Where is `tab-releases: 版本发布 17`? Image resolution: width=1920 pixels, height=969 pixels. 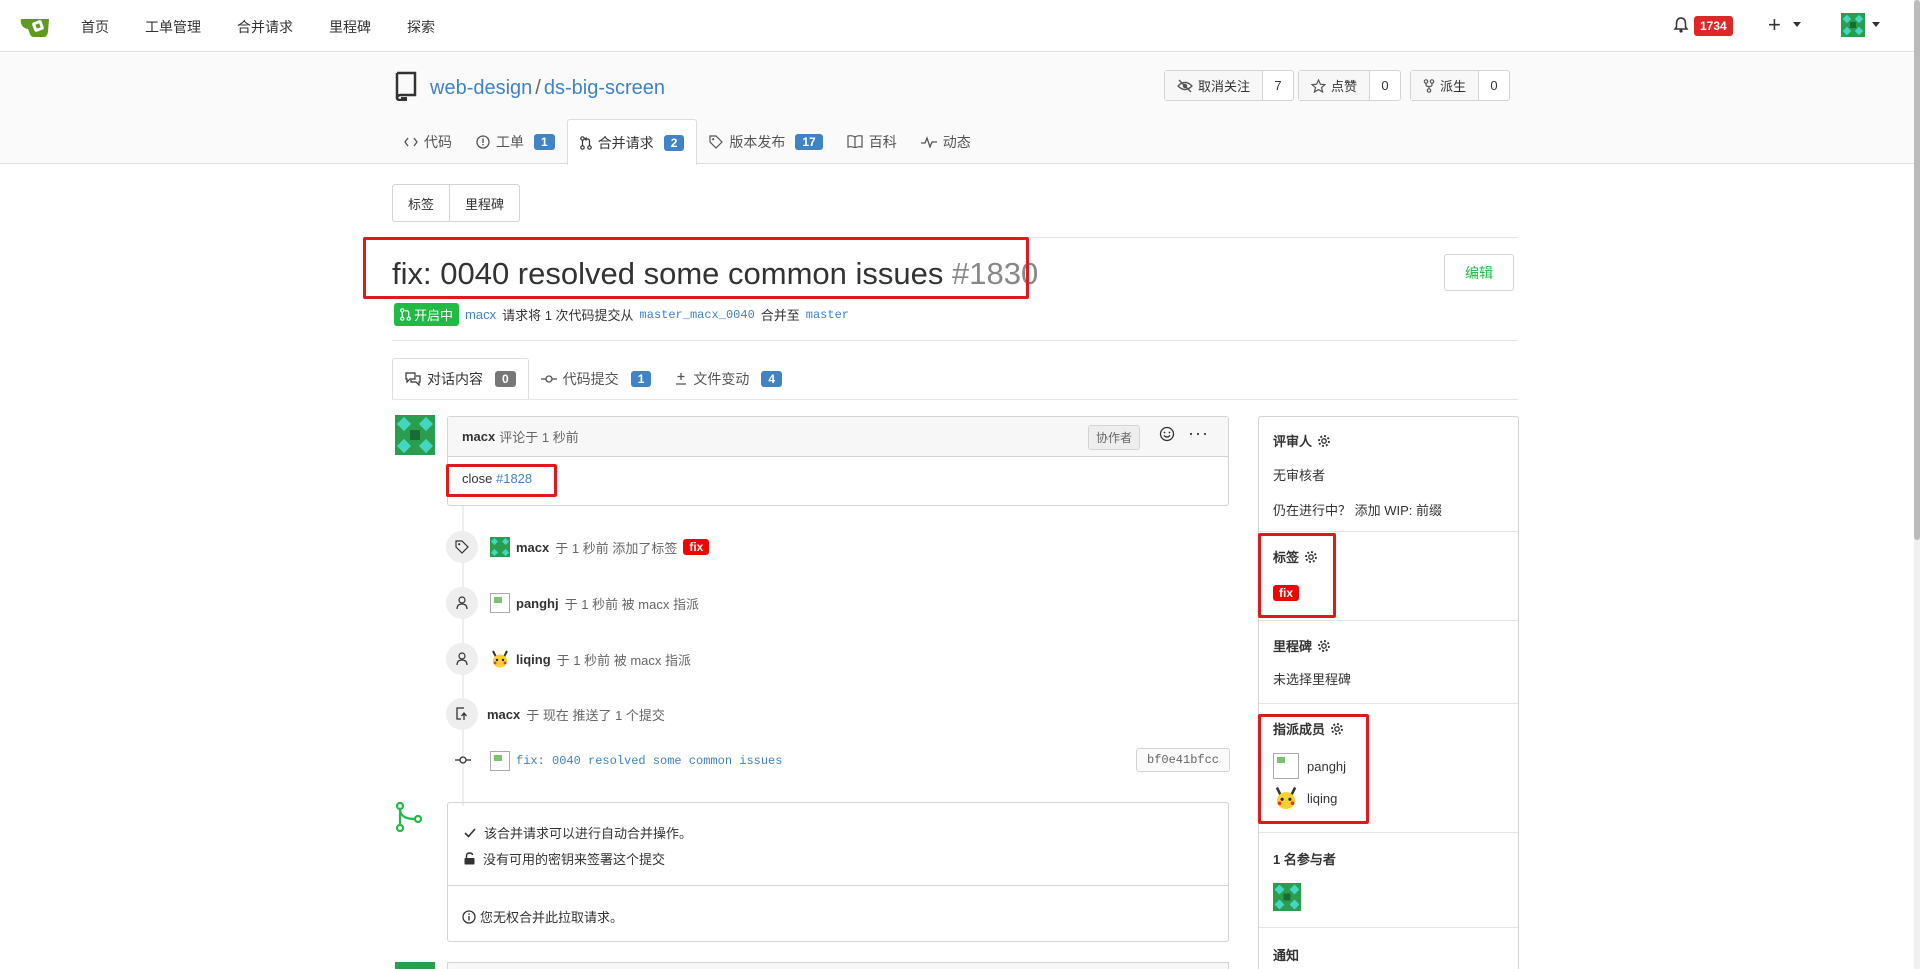
tab-releases: 版本发布 17 is located at coordinates (765, 141).